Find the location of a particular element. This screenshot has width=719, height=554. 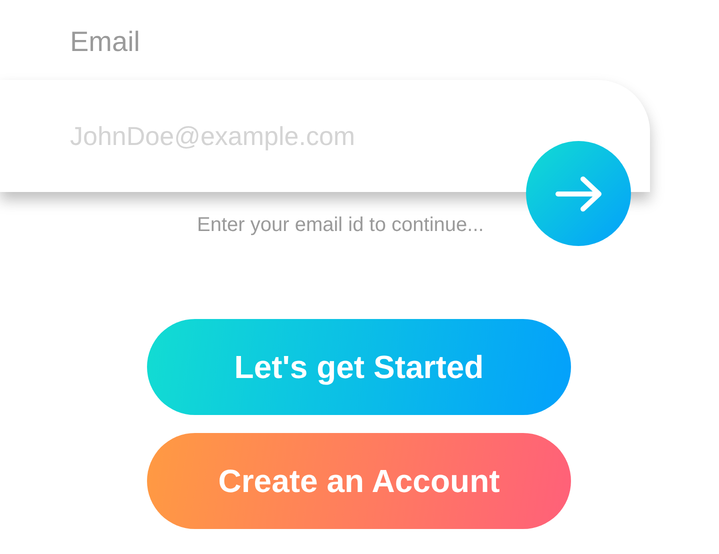

arrow-icon is located at coordinates (578, 194).